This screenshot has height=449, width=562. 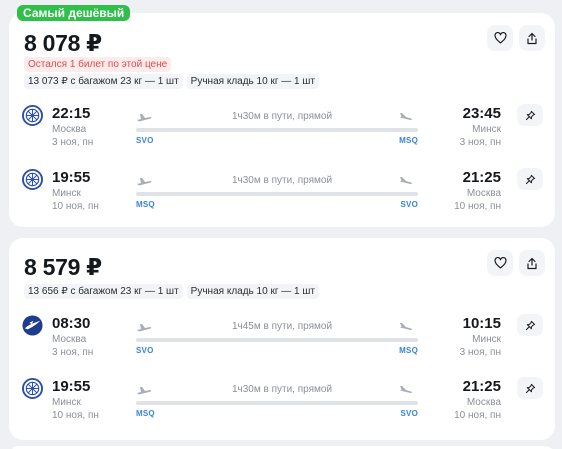 What do you see at coordinates (282, 326) in the screenshot?
I see `flight-duration: 1ч45м в пути, прямой` at bounding box center [282, 326].